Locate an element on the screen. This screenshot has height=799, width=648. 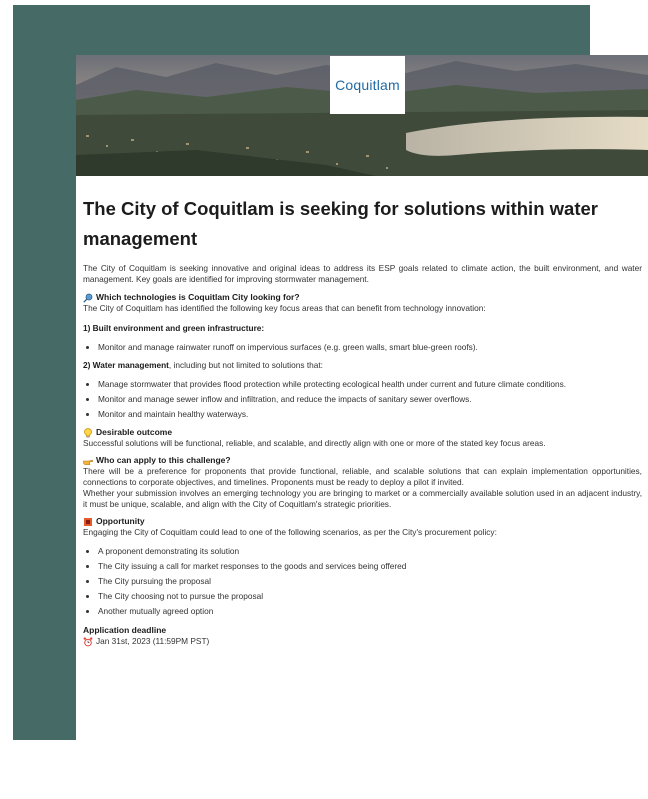
list-item: Another mutually agreed option is located at coordinates (370, 611).